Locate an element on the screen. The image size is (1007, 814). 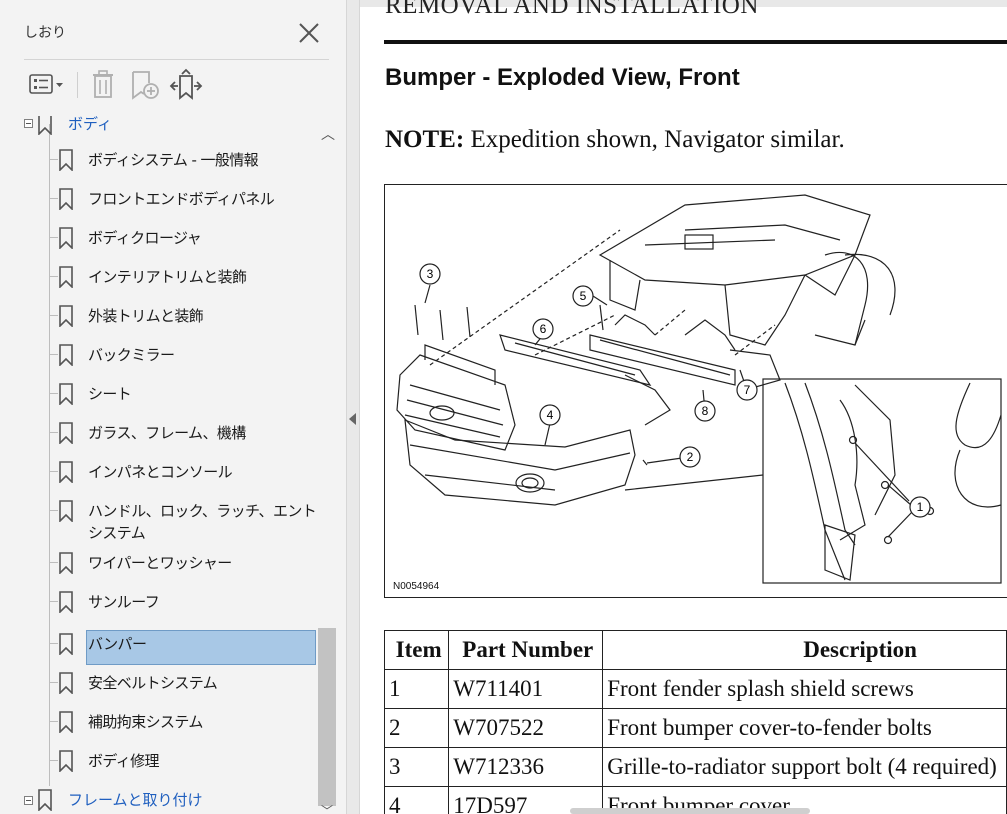
bookmark-item: ワイパーとワッシャー is located at coordinates (158, 568).